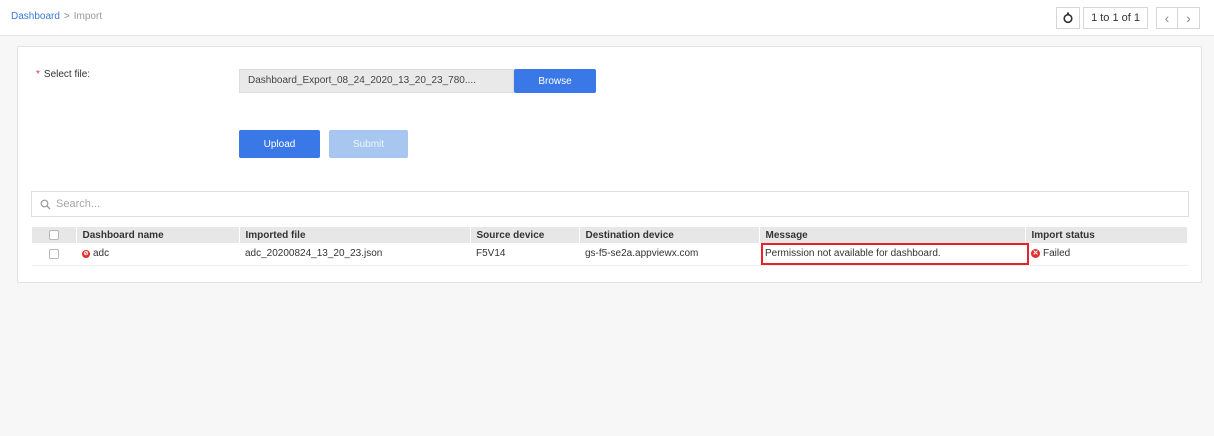 The height and width of the screenshot is (436, 1214). Describe the element at coordinates (354, 254) in the screenshot. I see `imported-file-cell: adc_20200824_13_20_23.json` at that location.